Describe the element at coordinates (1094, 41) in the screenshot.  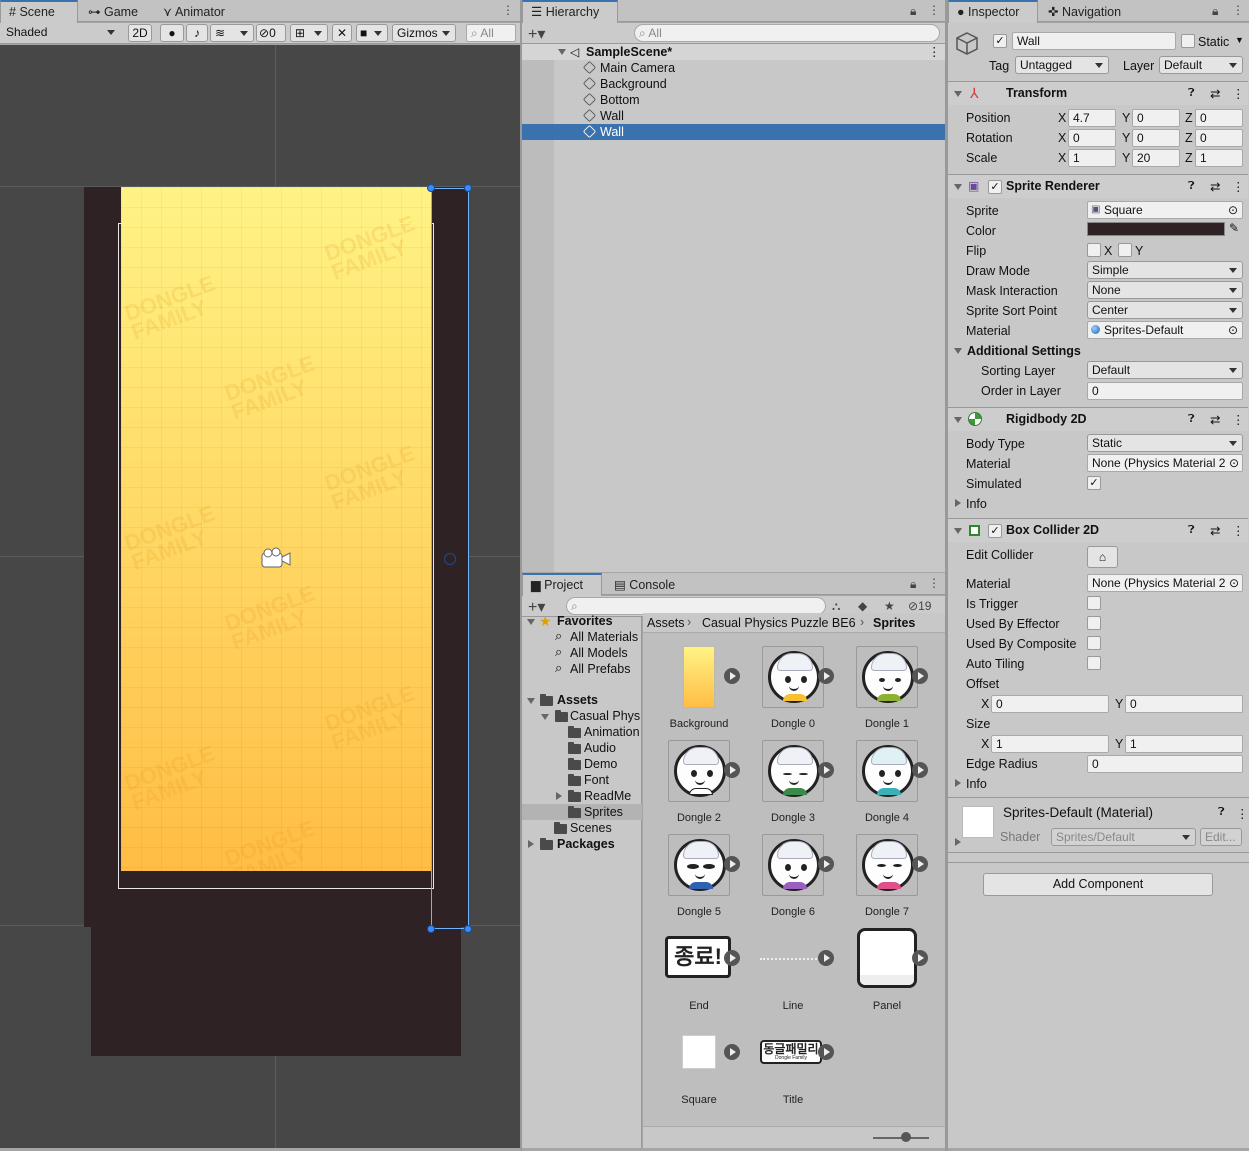
I see `object-name-input: Wall` at that location.